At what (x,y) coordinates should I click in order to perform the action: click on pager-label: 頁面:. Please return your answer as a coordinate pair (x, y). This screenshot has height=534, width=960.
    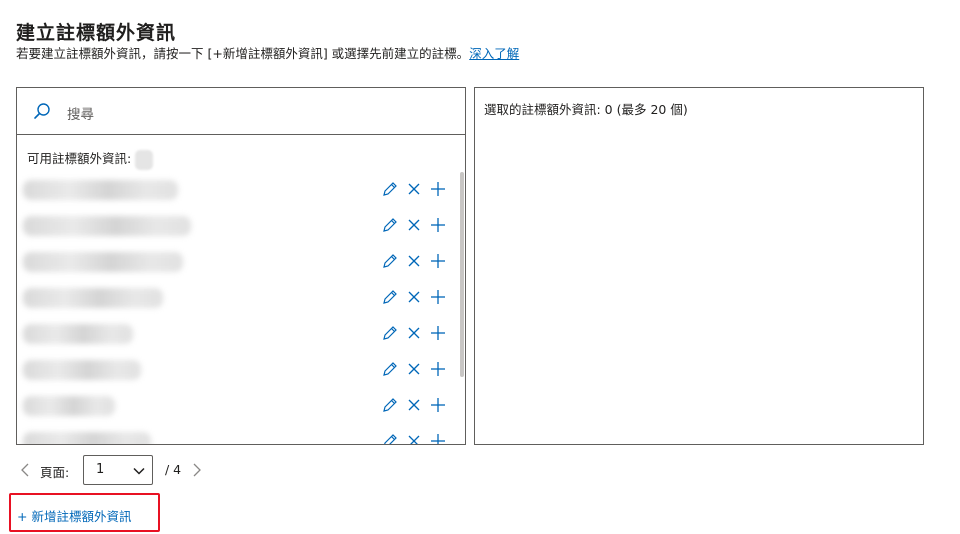
    Looking at the image, I should click on (55, 472).